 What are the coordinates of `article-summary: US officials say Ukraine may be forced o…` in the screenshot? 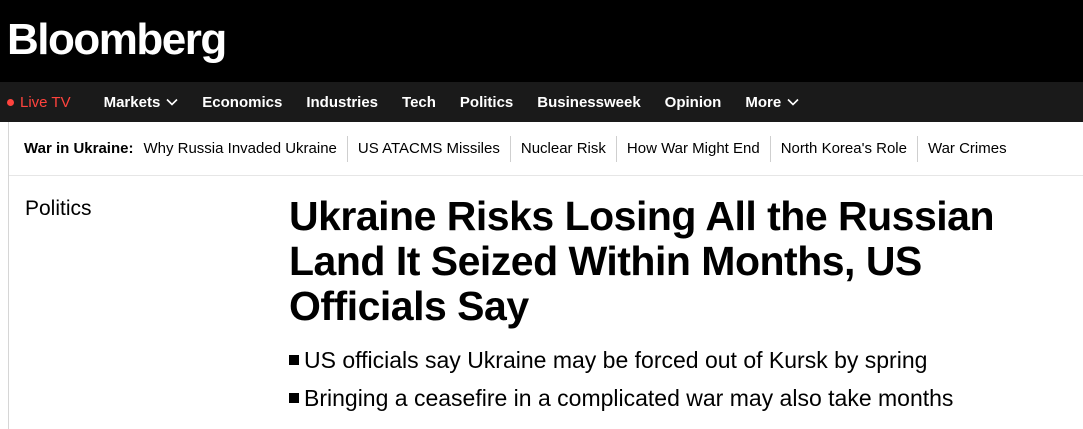 It's located at (679, 379).